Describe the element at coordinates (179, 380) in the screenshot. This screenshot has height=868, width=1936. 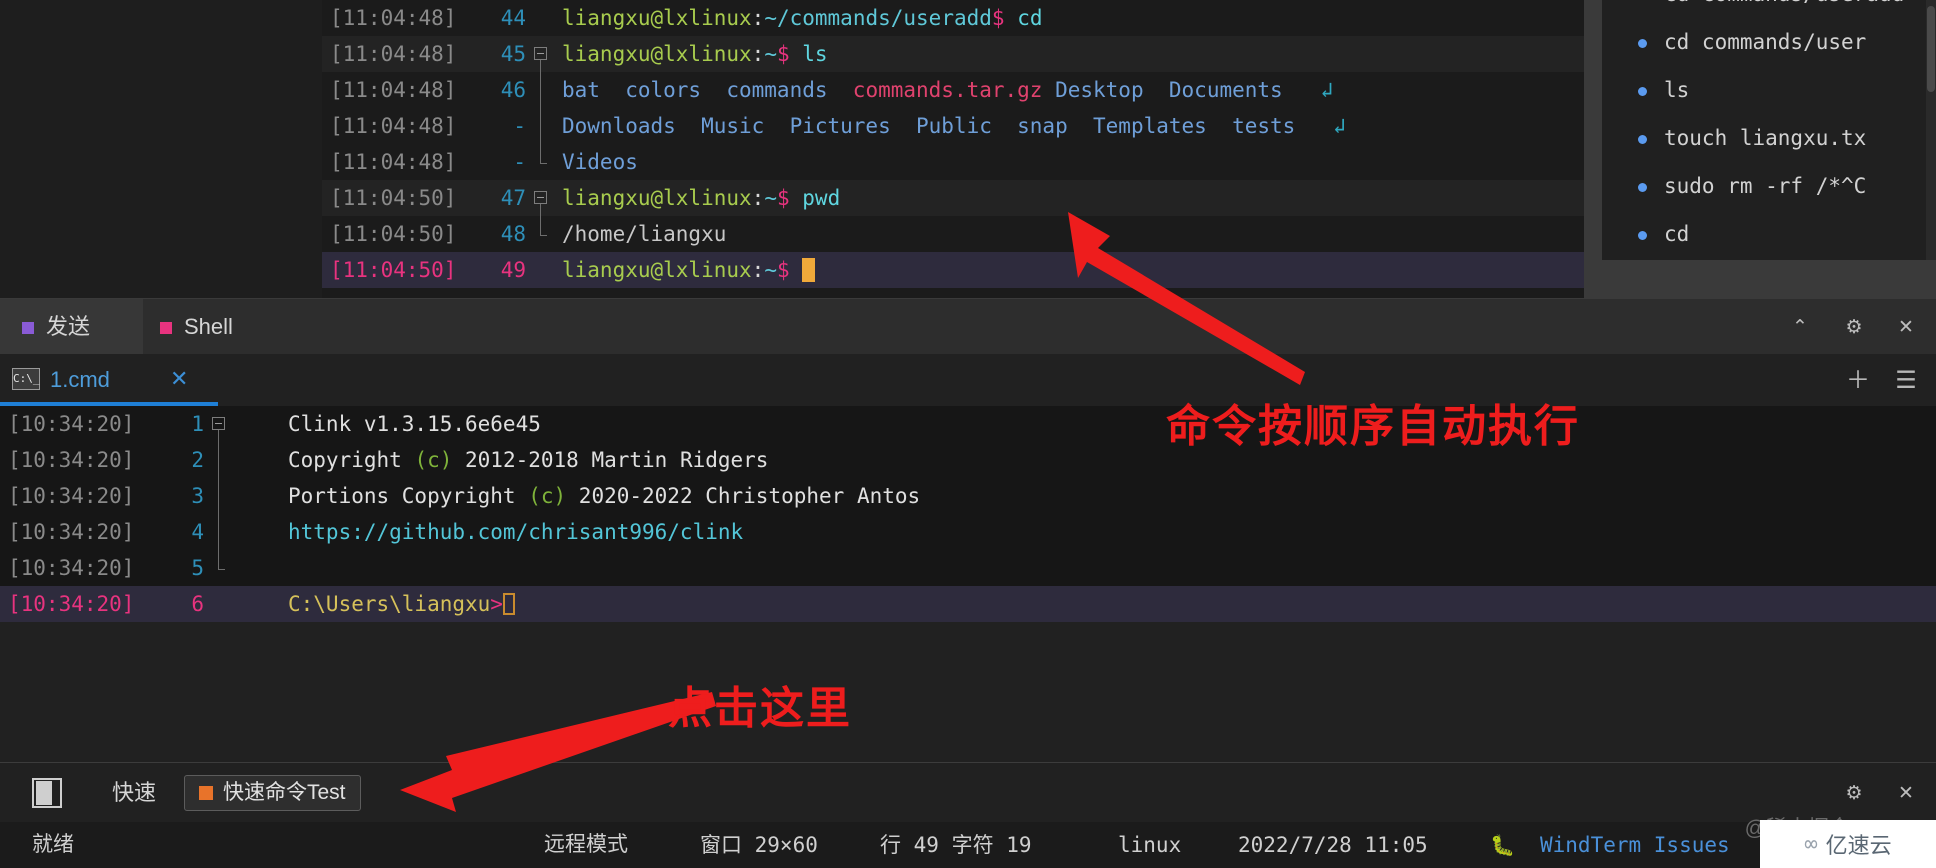
I see `tab-close-icon: ✕` at that location.